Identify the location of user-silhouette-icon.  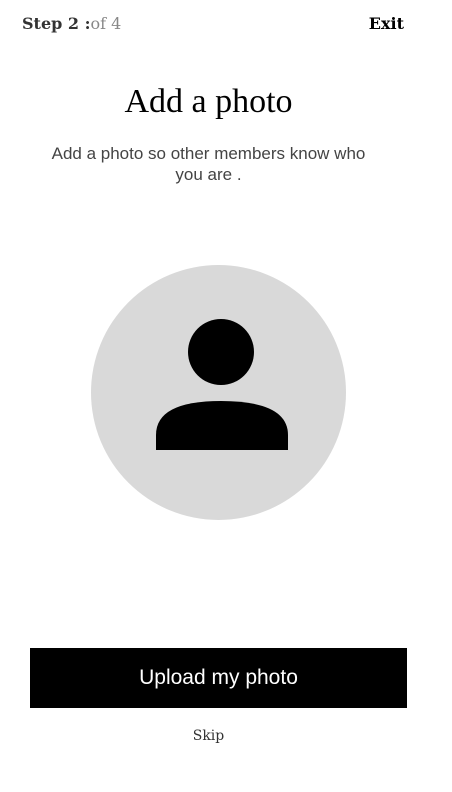
(222, 384).